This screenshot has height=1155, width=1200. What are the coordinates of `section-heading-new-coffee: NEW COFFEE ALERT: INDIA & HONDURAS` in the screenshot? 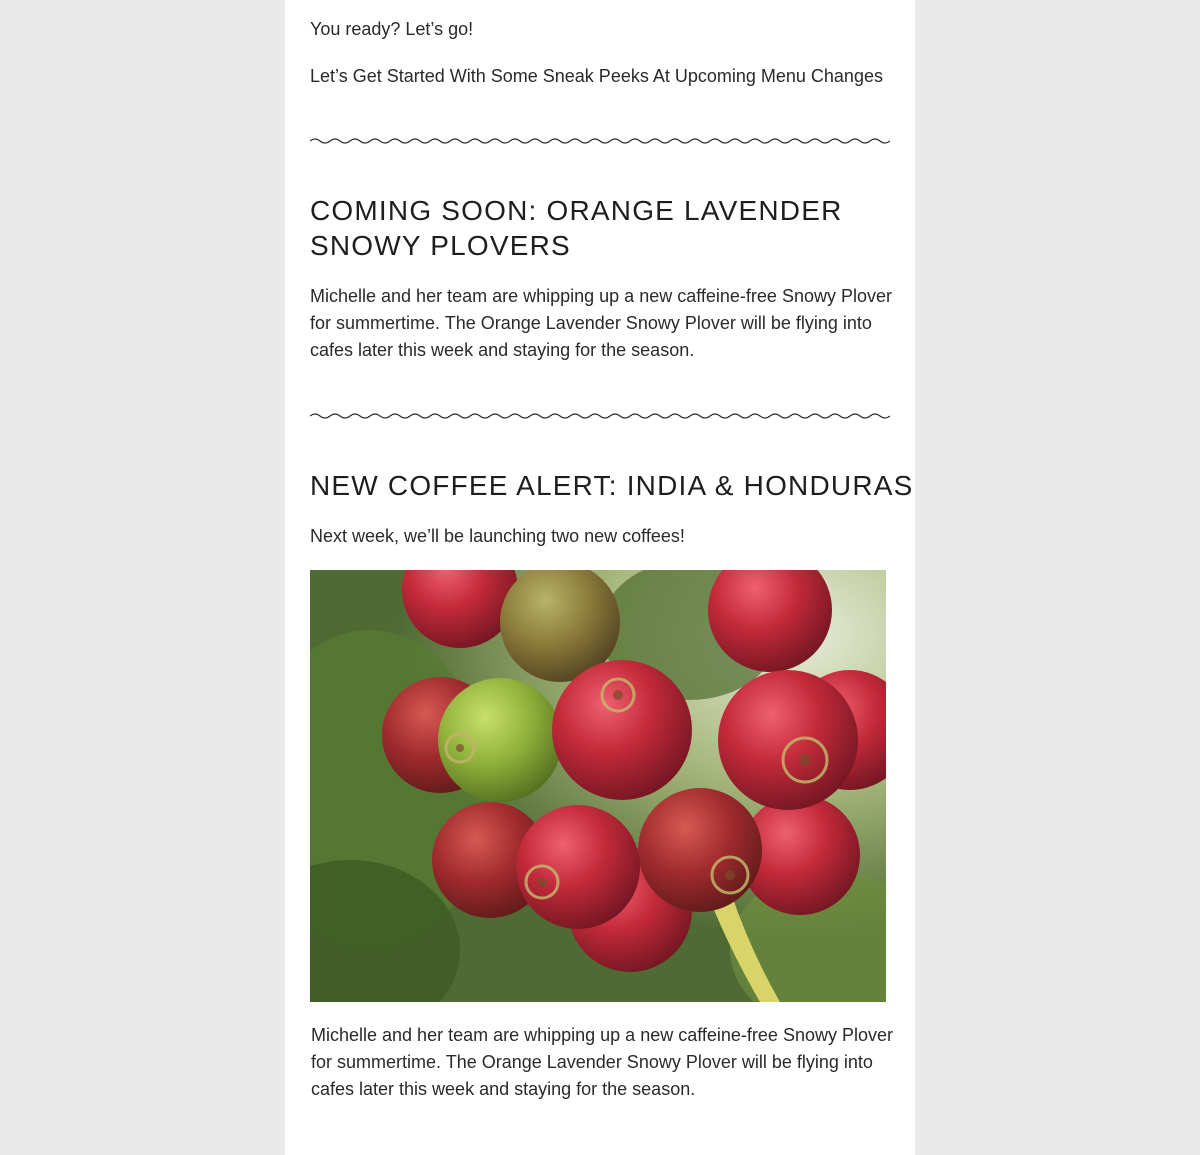 It's located at (612, 485).